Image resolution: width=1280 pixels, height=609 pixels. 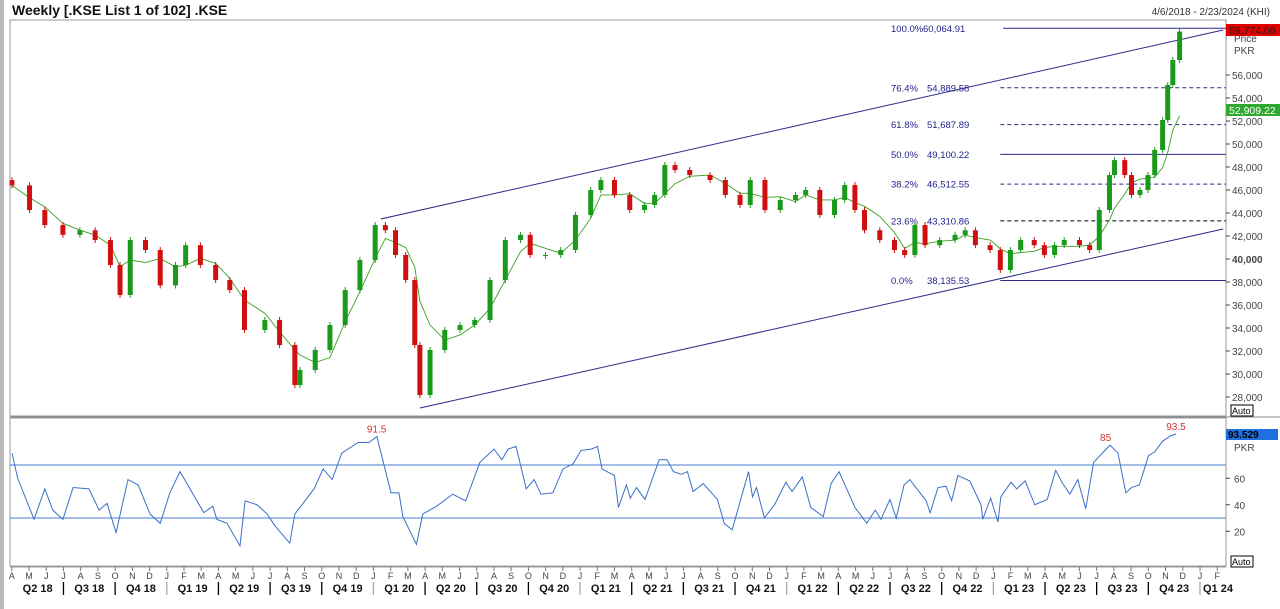 I want to click on y-tick-label: 36,000, so click(x=1247, y=306).